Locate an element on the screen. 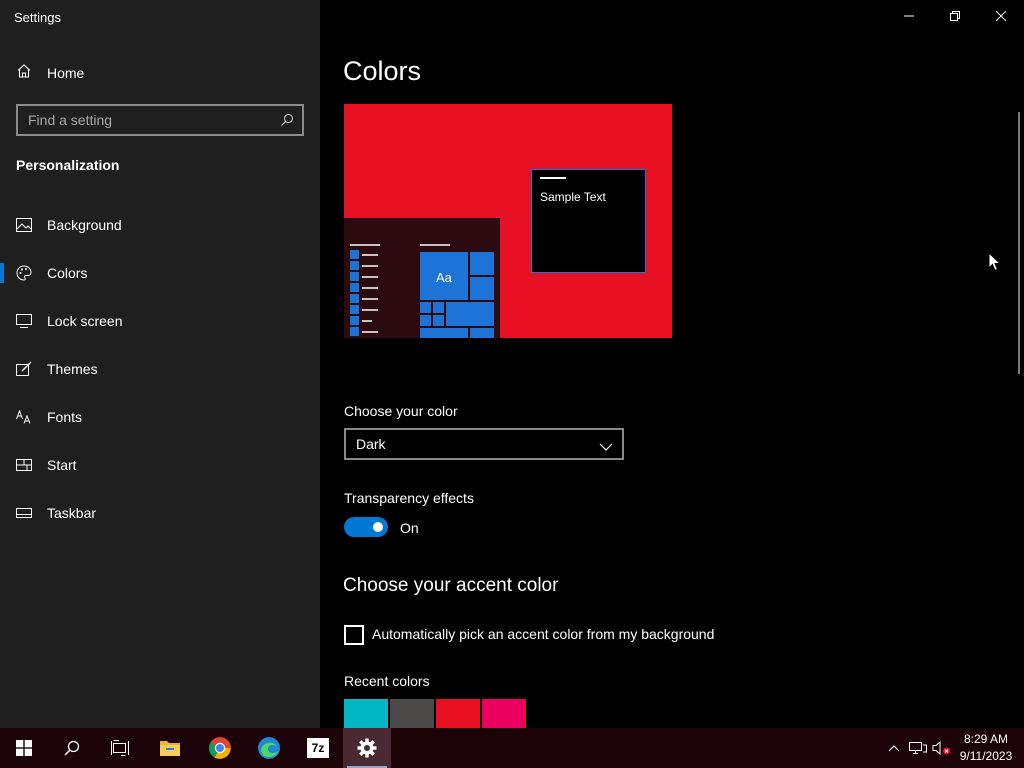 Image resolution: width=1024 pixels, height=768 pixels. sidebar-item-label: Fonts is located at coordinates (65, 417).